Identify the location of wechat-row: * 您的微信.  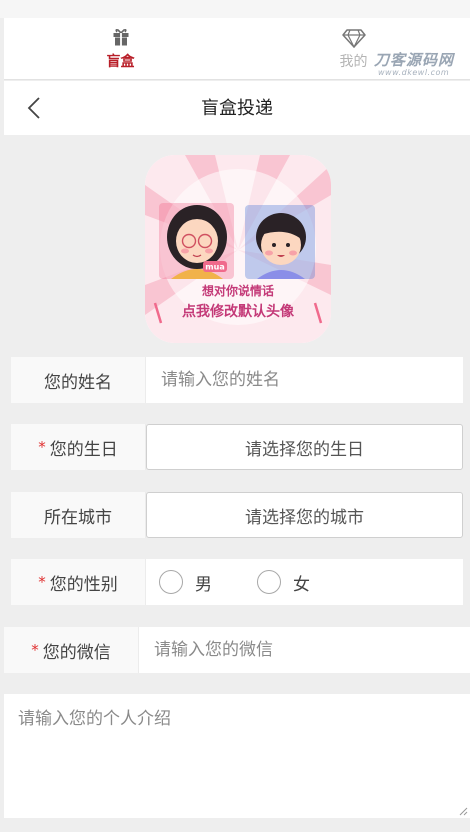
(237, 650).